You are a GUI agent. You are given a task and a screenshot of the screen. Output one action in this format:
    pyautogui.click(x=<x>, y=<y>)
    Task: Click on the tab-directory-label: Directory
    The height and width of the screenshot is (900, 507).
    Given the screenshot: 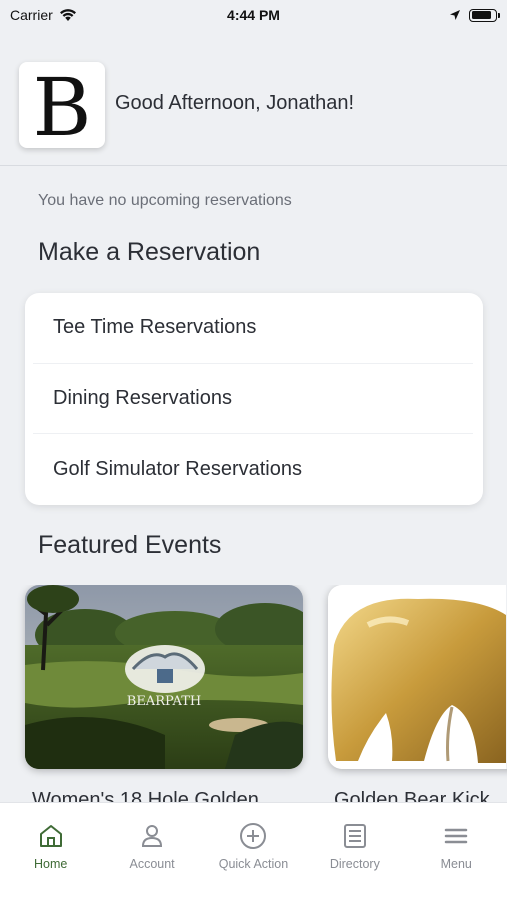 What is the action you would take?
    pyautogui.click(x=354, y=864)
    